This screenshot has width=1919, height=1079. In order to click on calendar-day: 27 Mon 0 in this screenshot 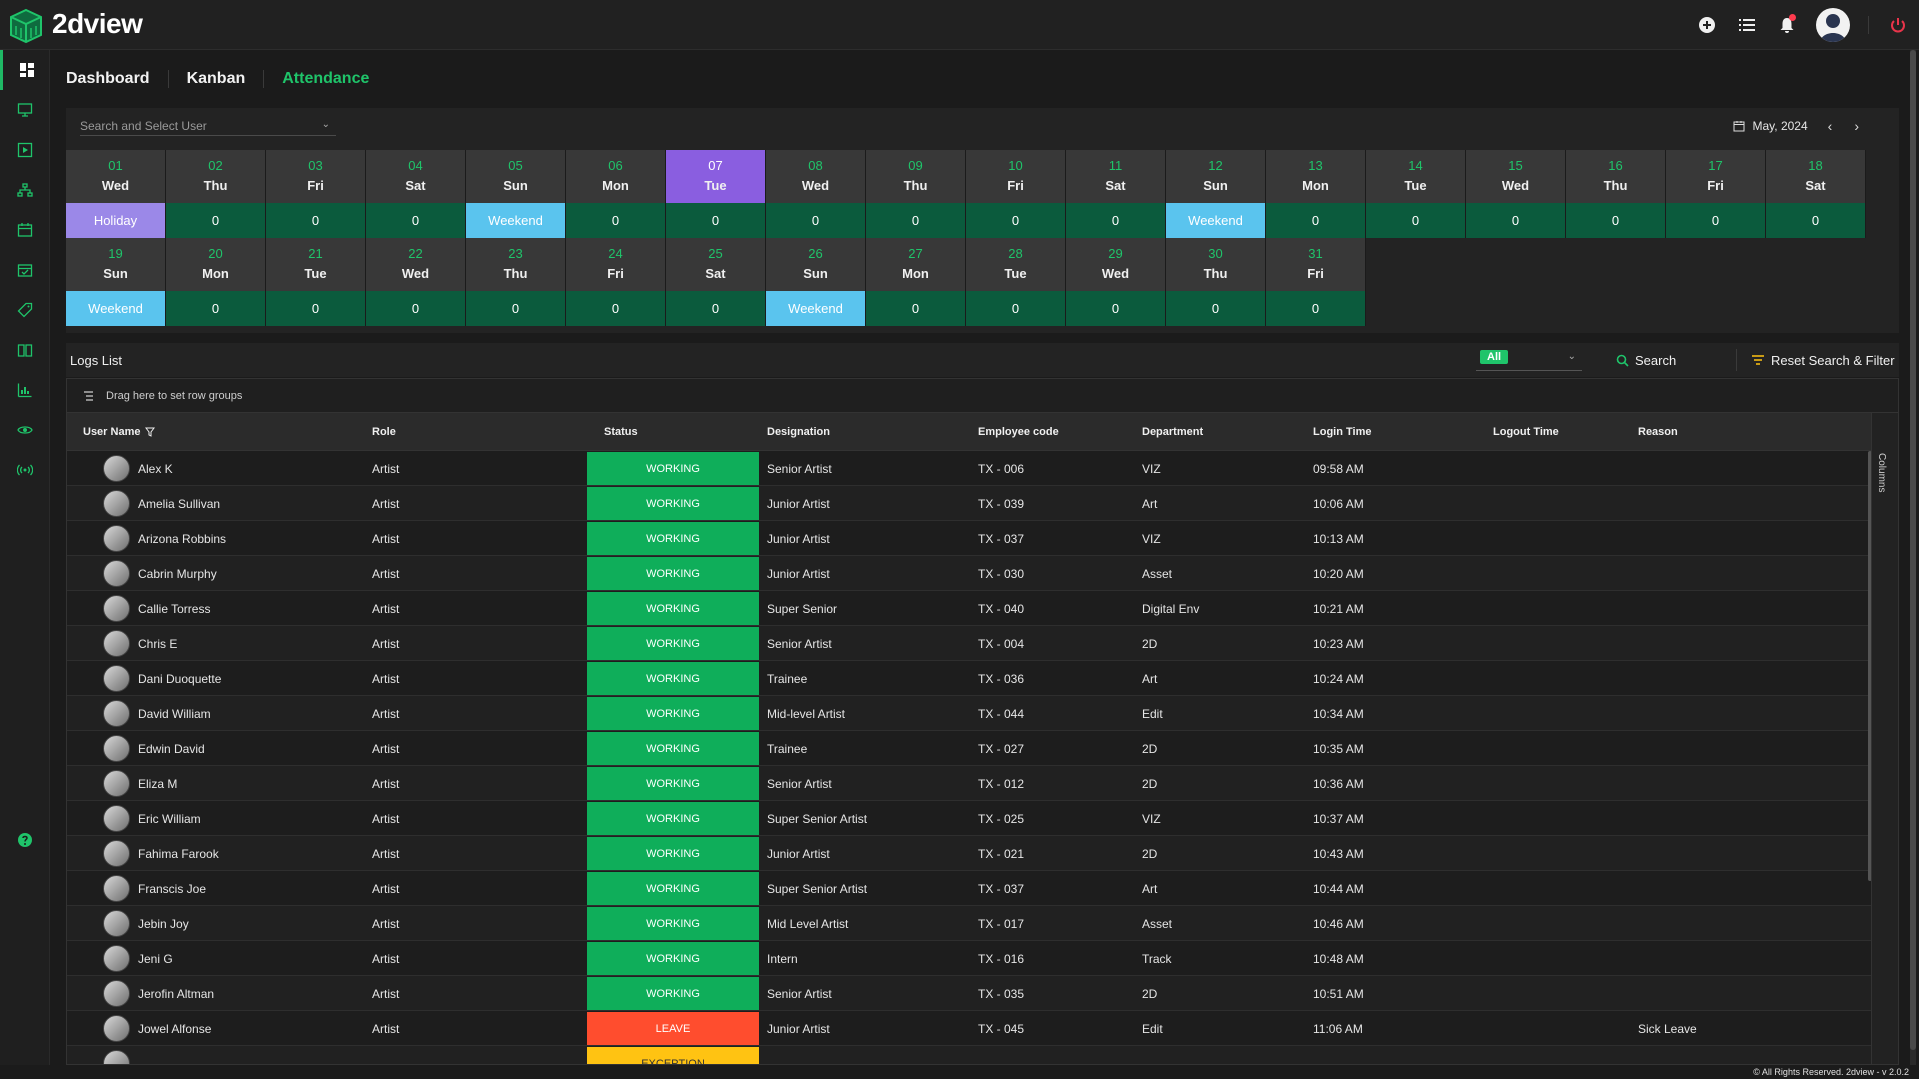, I will do `click(916, 282)`.